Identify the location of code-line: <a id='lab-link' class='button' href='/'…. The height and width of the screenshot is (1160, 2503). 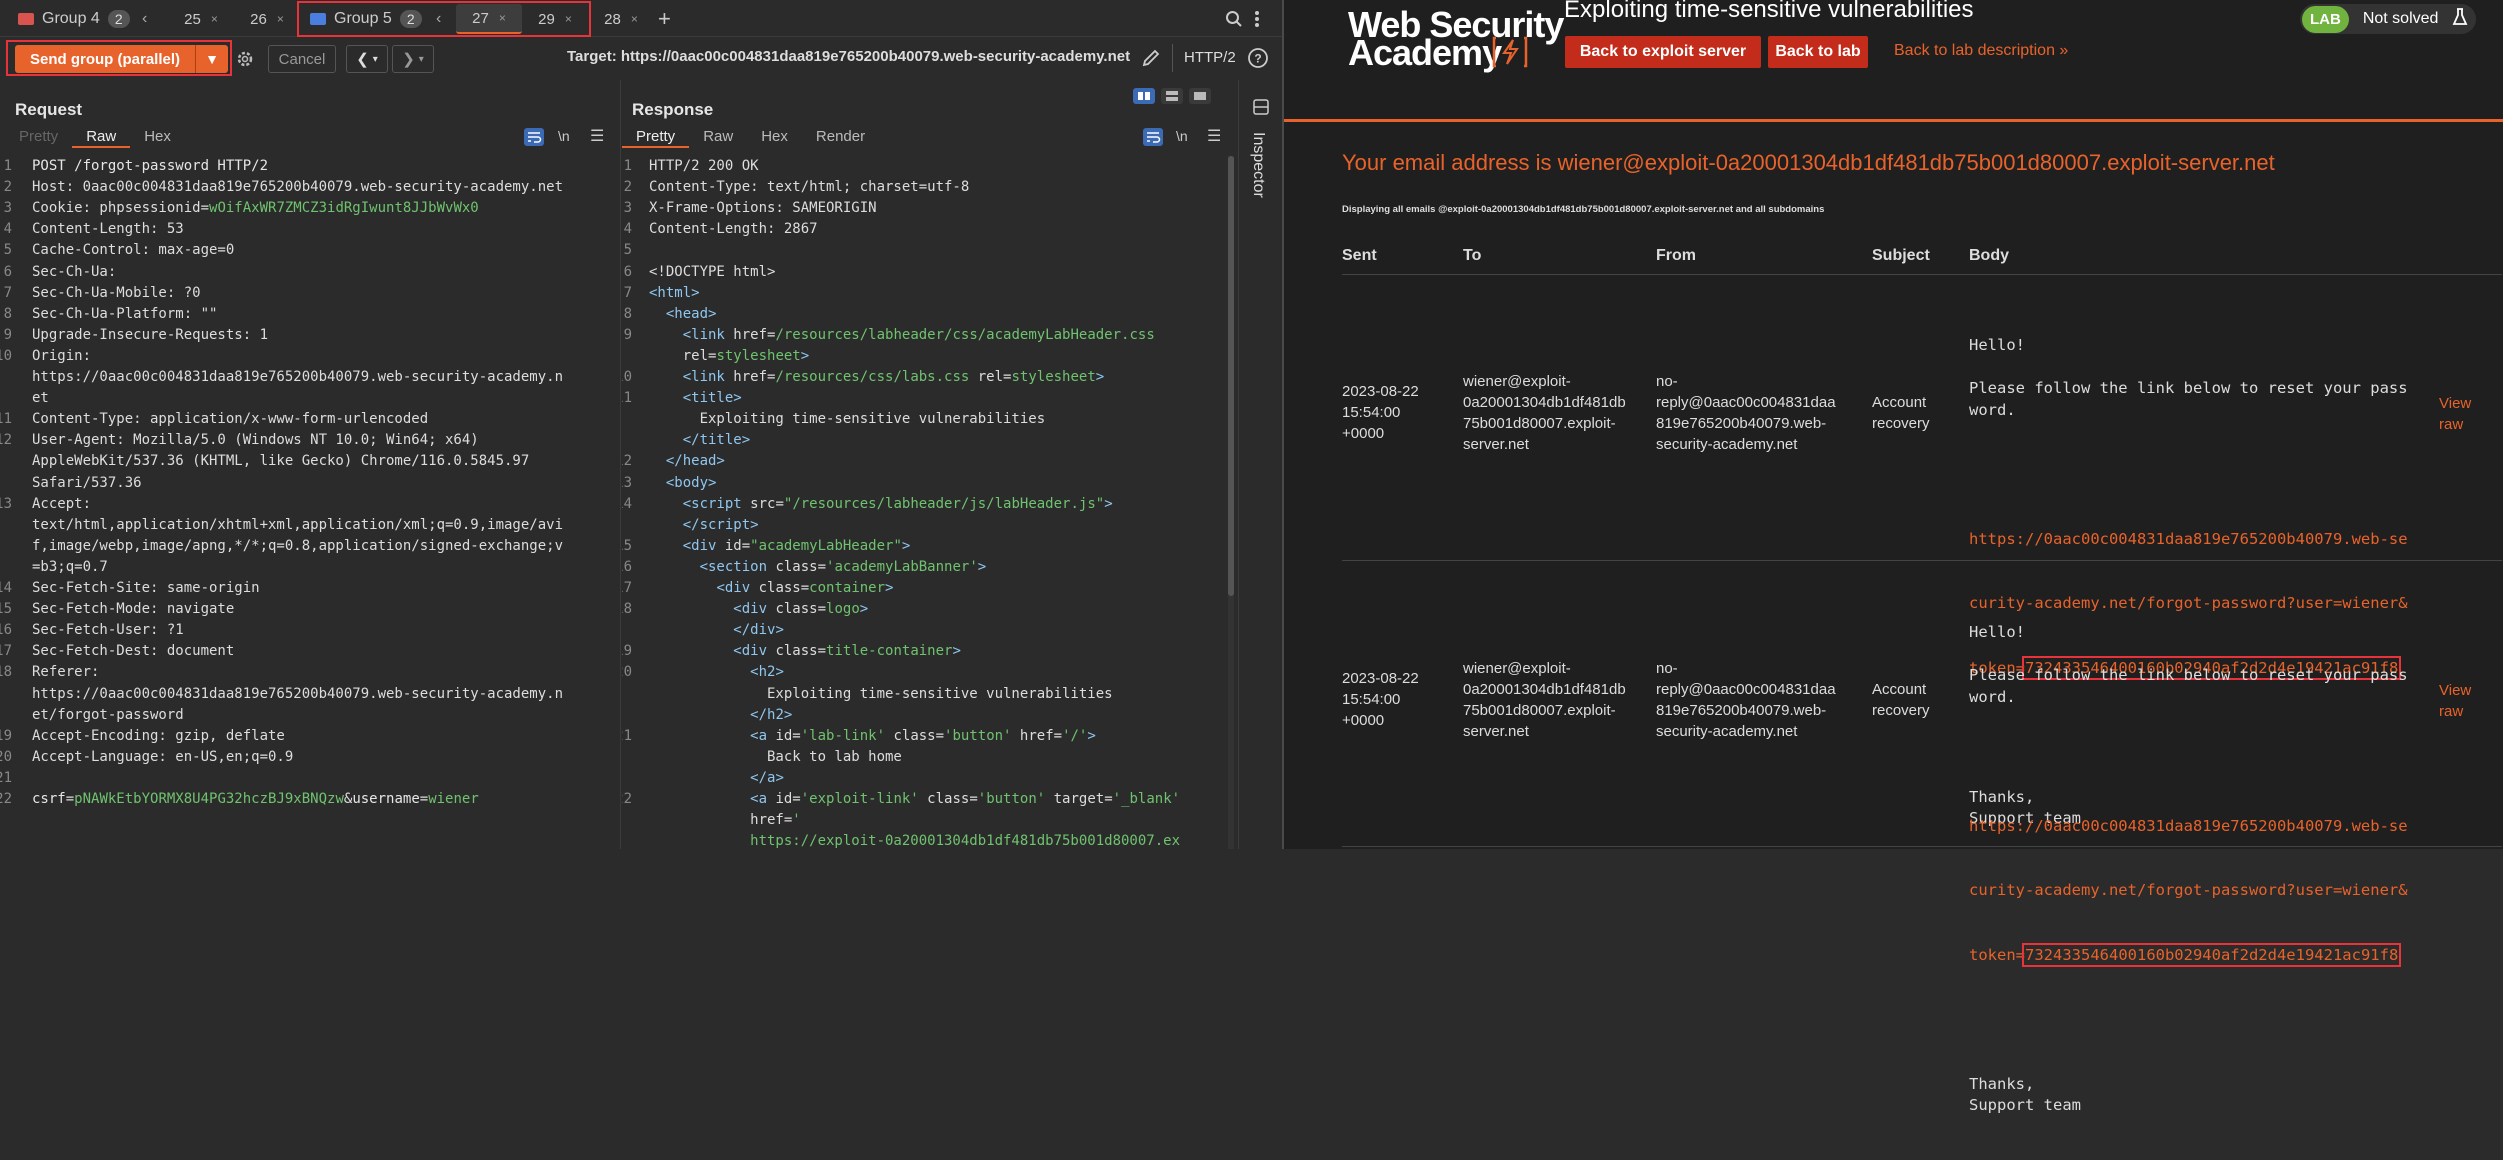
(872, 736).